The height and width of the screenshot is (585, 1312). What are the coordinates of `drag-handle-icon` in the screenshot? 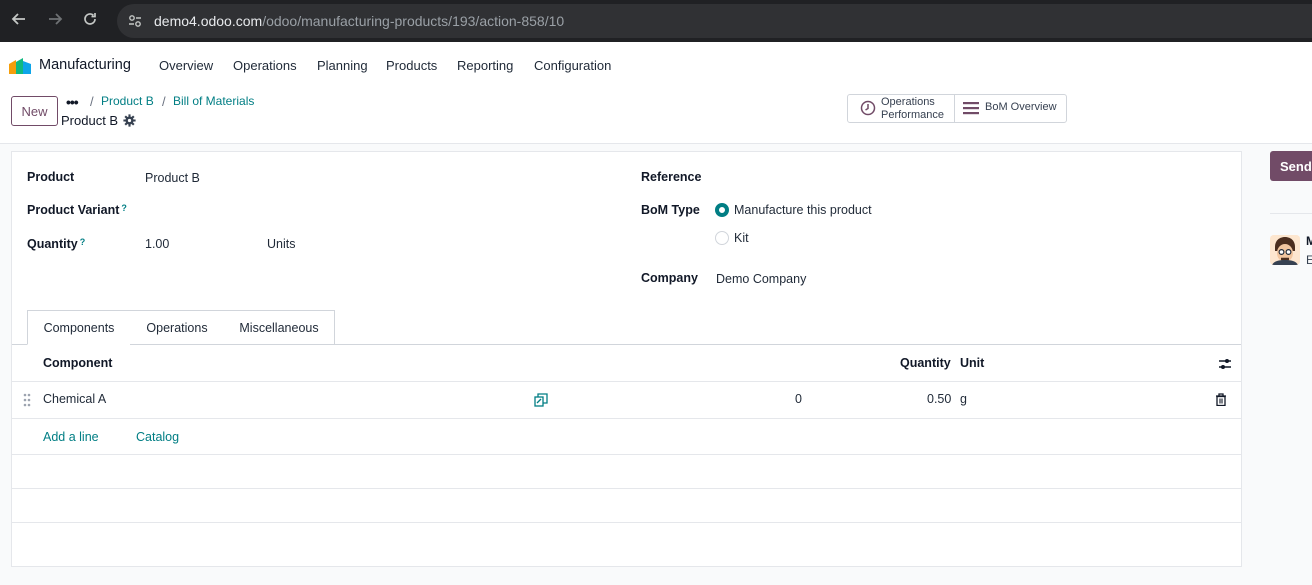 It's located at (27, 400).